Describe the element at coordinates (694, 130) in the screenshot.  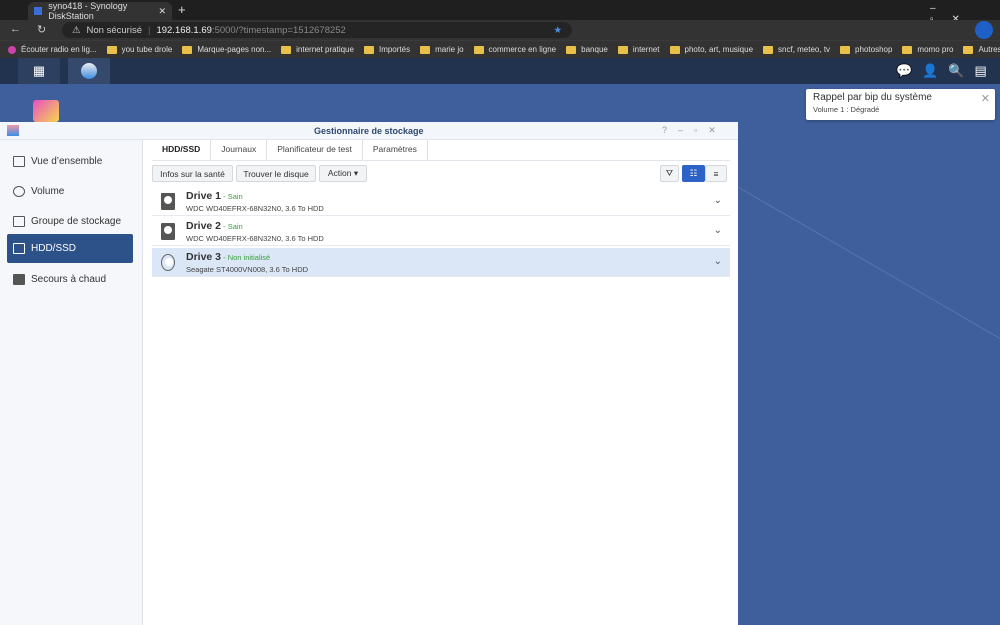
I see `help-min-max-close-icons: ?–▫✕` at that location.